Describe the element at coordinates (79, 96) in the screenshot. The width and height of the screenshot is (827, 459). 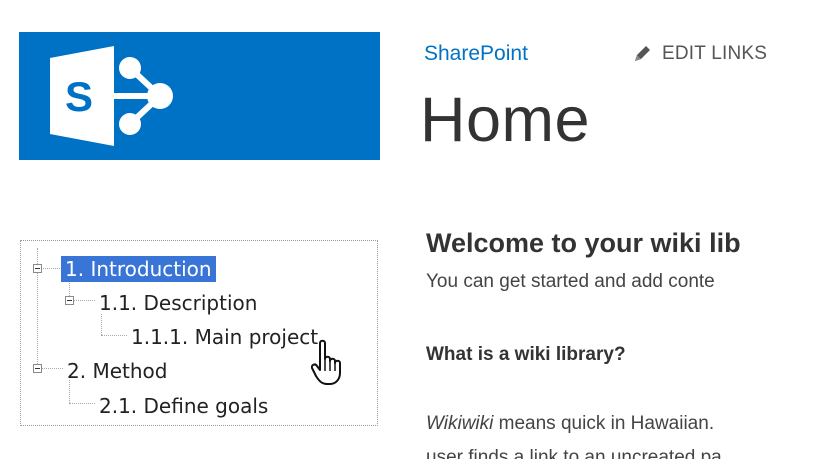
I see `logo-letter: S` at that location.